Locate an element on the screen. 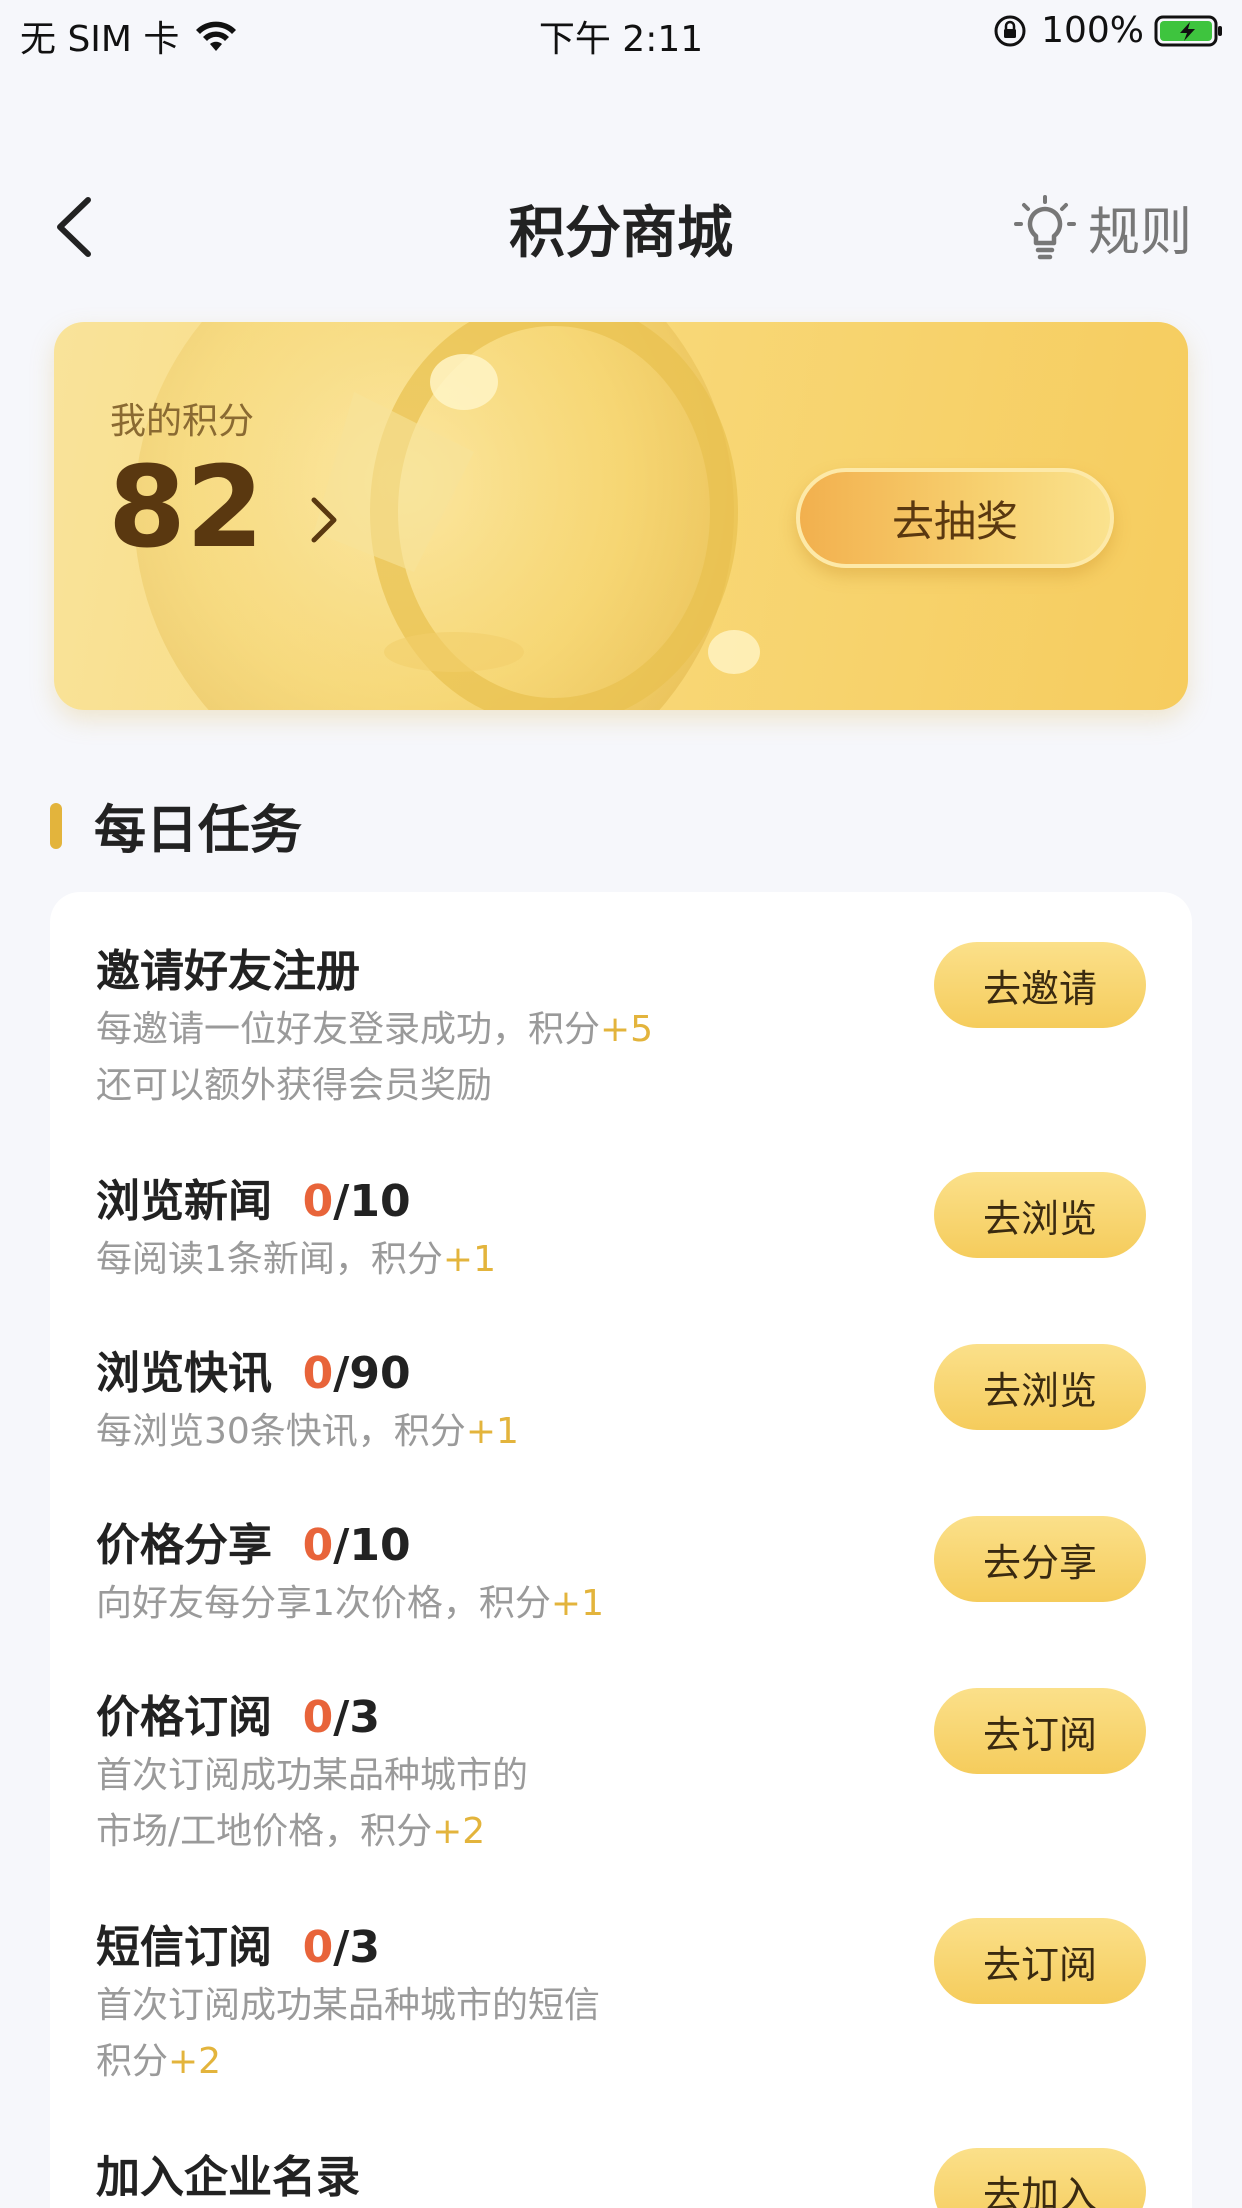 This screenshot has height=2208, width=1242. task-item: 邀请好友注册 每邀请一位好友登录成功，积分+5 还可以额外获得会员奖励 去邀请 is located at coordinates (621, 1028).